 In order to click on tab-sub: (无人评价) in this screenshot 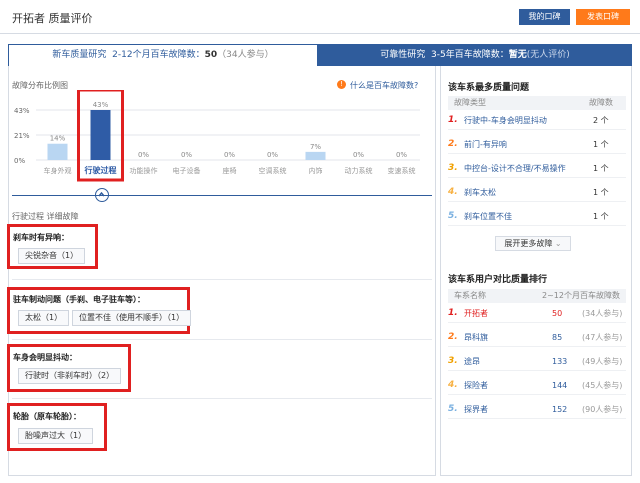, I will do `click(548, 55)`.